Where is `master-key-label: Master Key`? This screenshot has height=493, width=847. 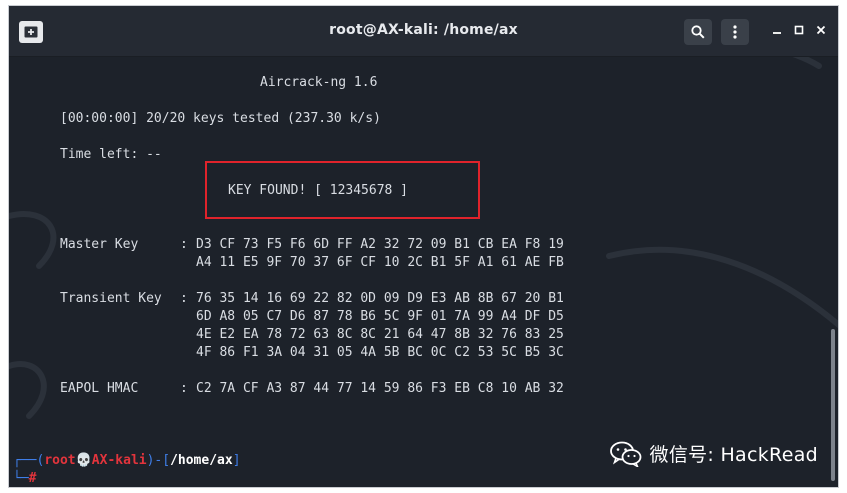 master-key-label: Master Key is located at coordinates (99, 244).